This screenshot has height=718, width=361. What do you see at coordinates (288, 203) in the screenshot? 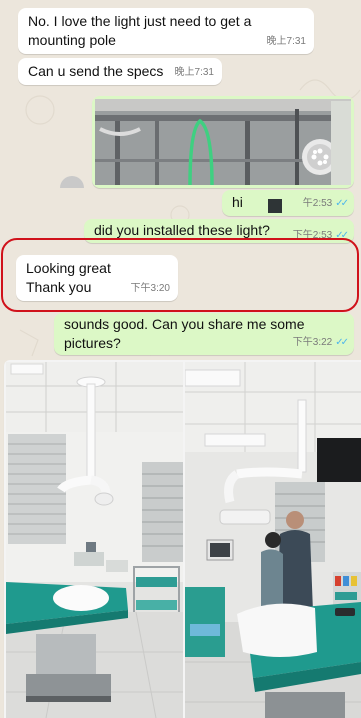
I see `message-outgoing: hi 午2:53 ✓✓` at bounding box center [288, 203].